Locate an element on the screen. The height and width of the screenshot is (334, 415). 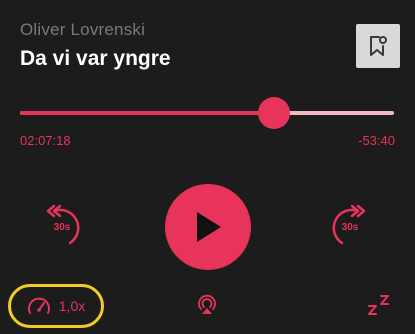
play-button is located at coordinates (208, 227).